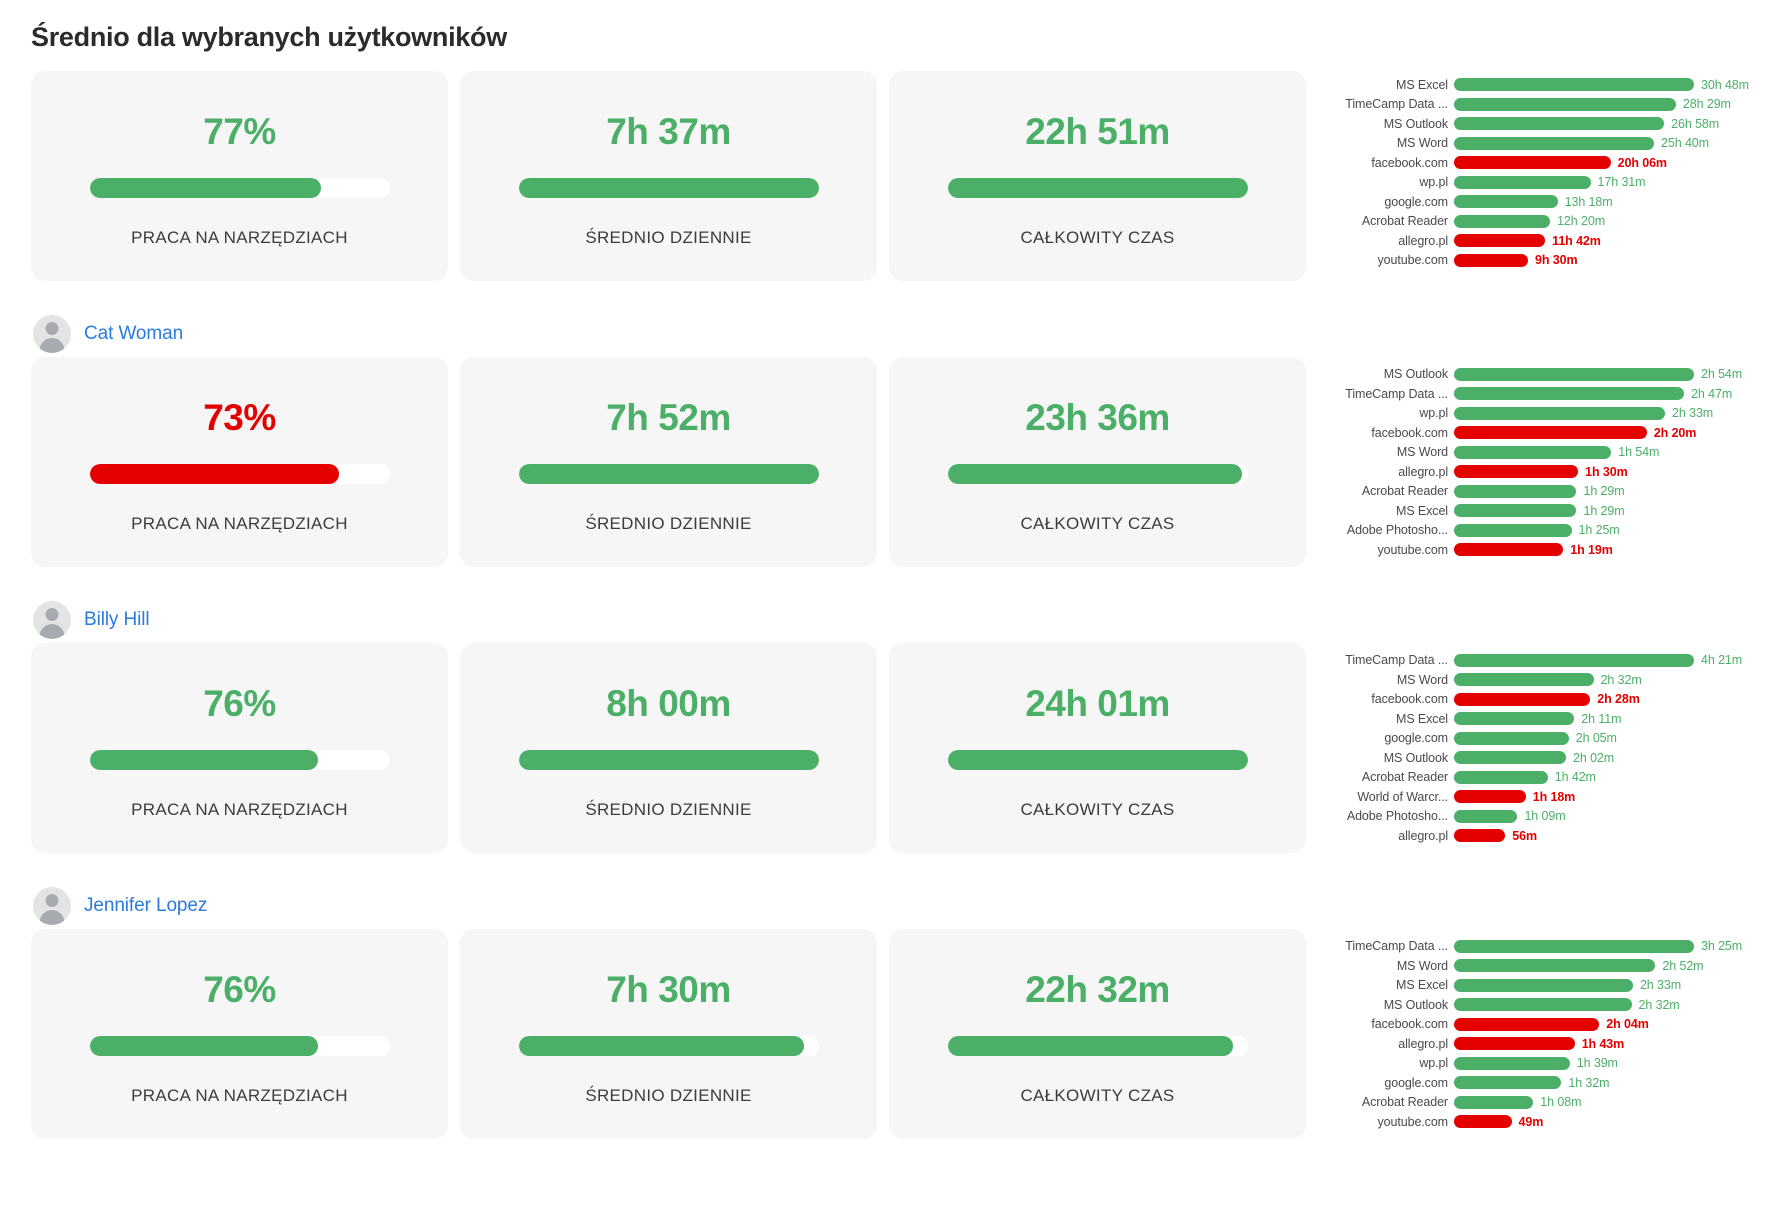 The width and height of the screenshot is (1792, 1230). Describe the element at coordinates (133, 334) in the screenshot. I see `user-name-link: Cat Woman` at that location.